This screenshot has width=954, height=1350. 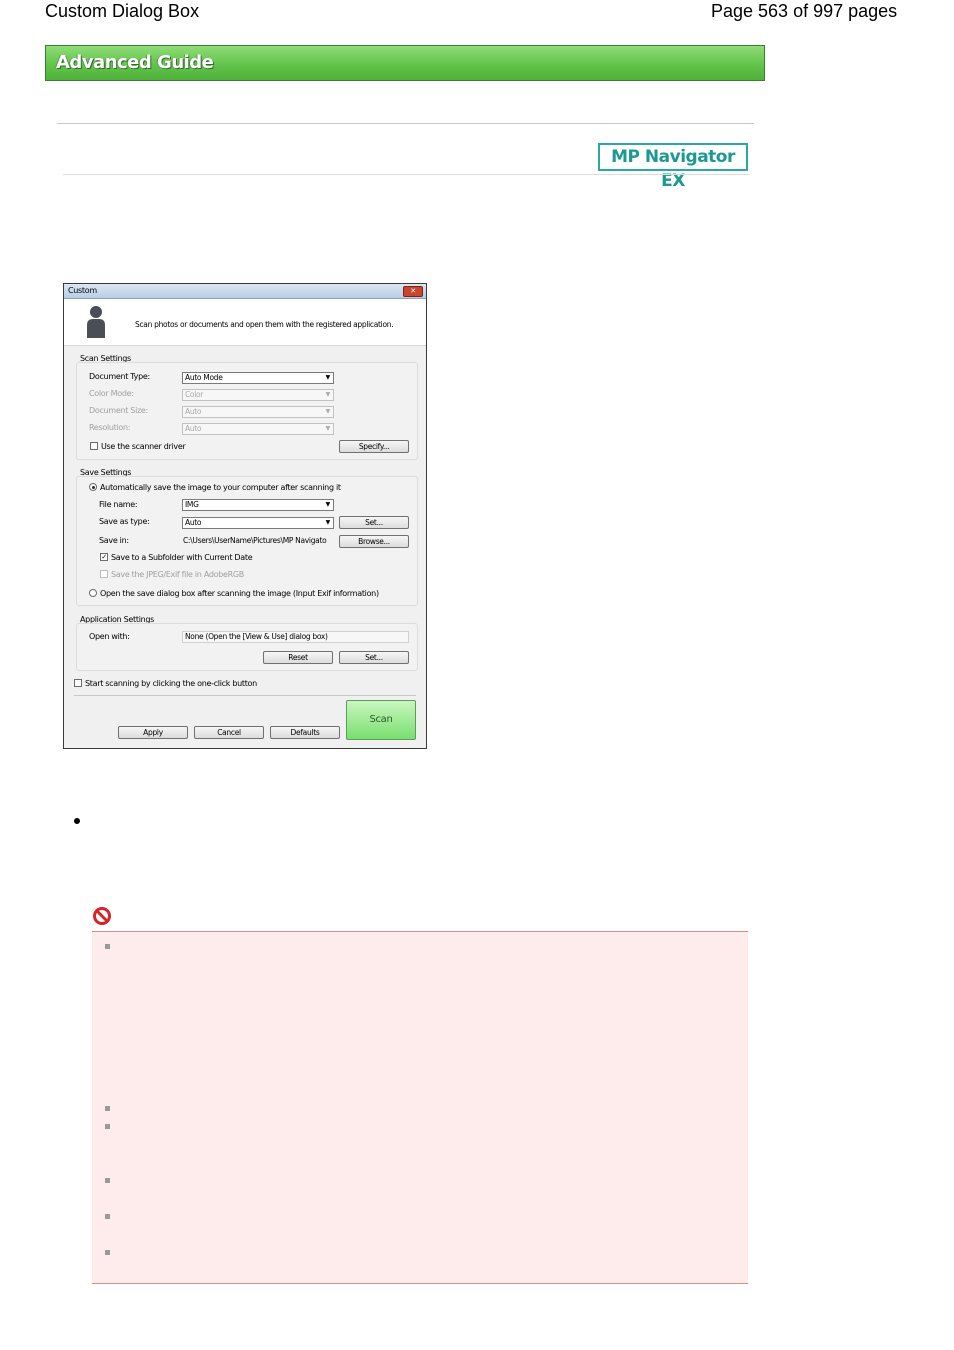 What do you see at coordinates (258, 378) in the screenshot?
I see `document-type-select: Auto Mode ▼` at bounding box center [258, 378].